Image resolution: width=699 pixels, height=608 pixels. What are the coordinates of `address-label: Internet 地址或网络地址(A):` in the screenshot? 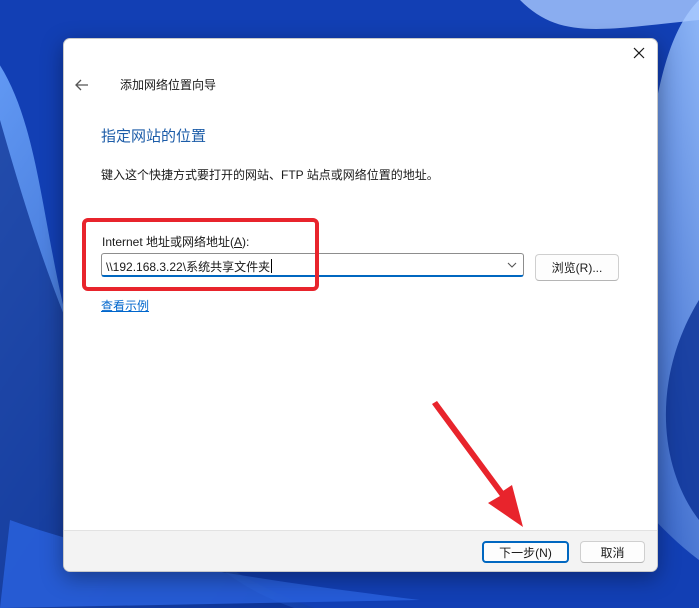 It's located at (176, 242).